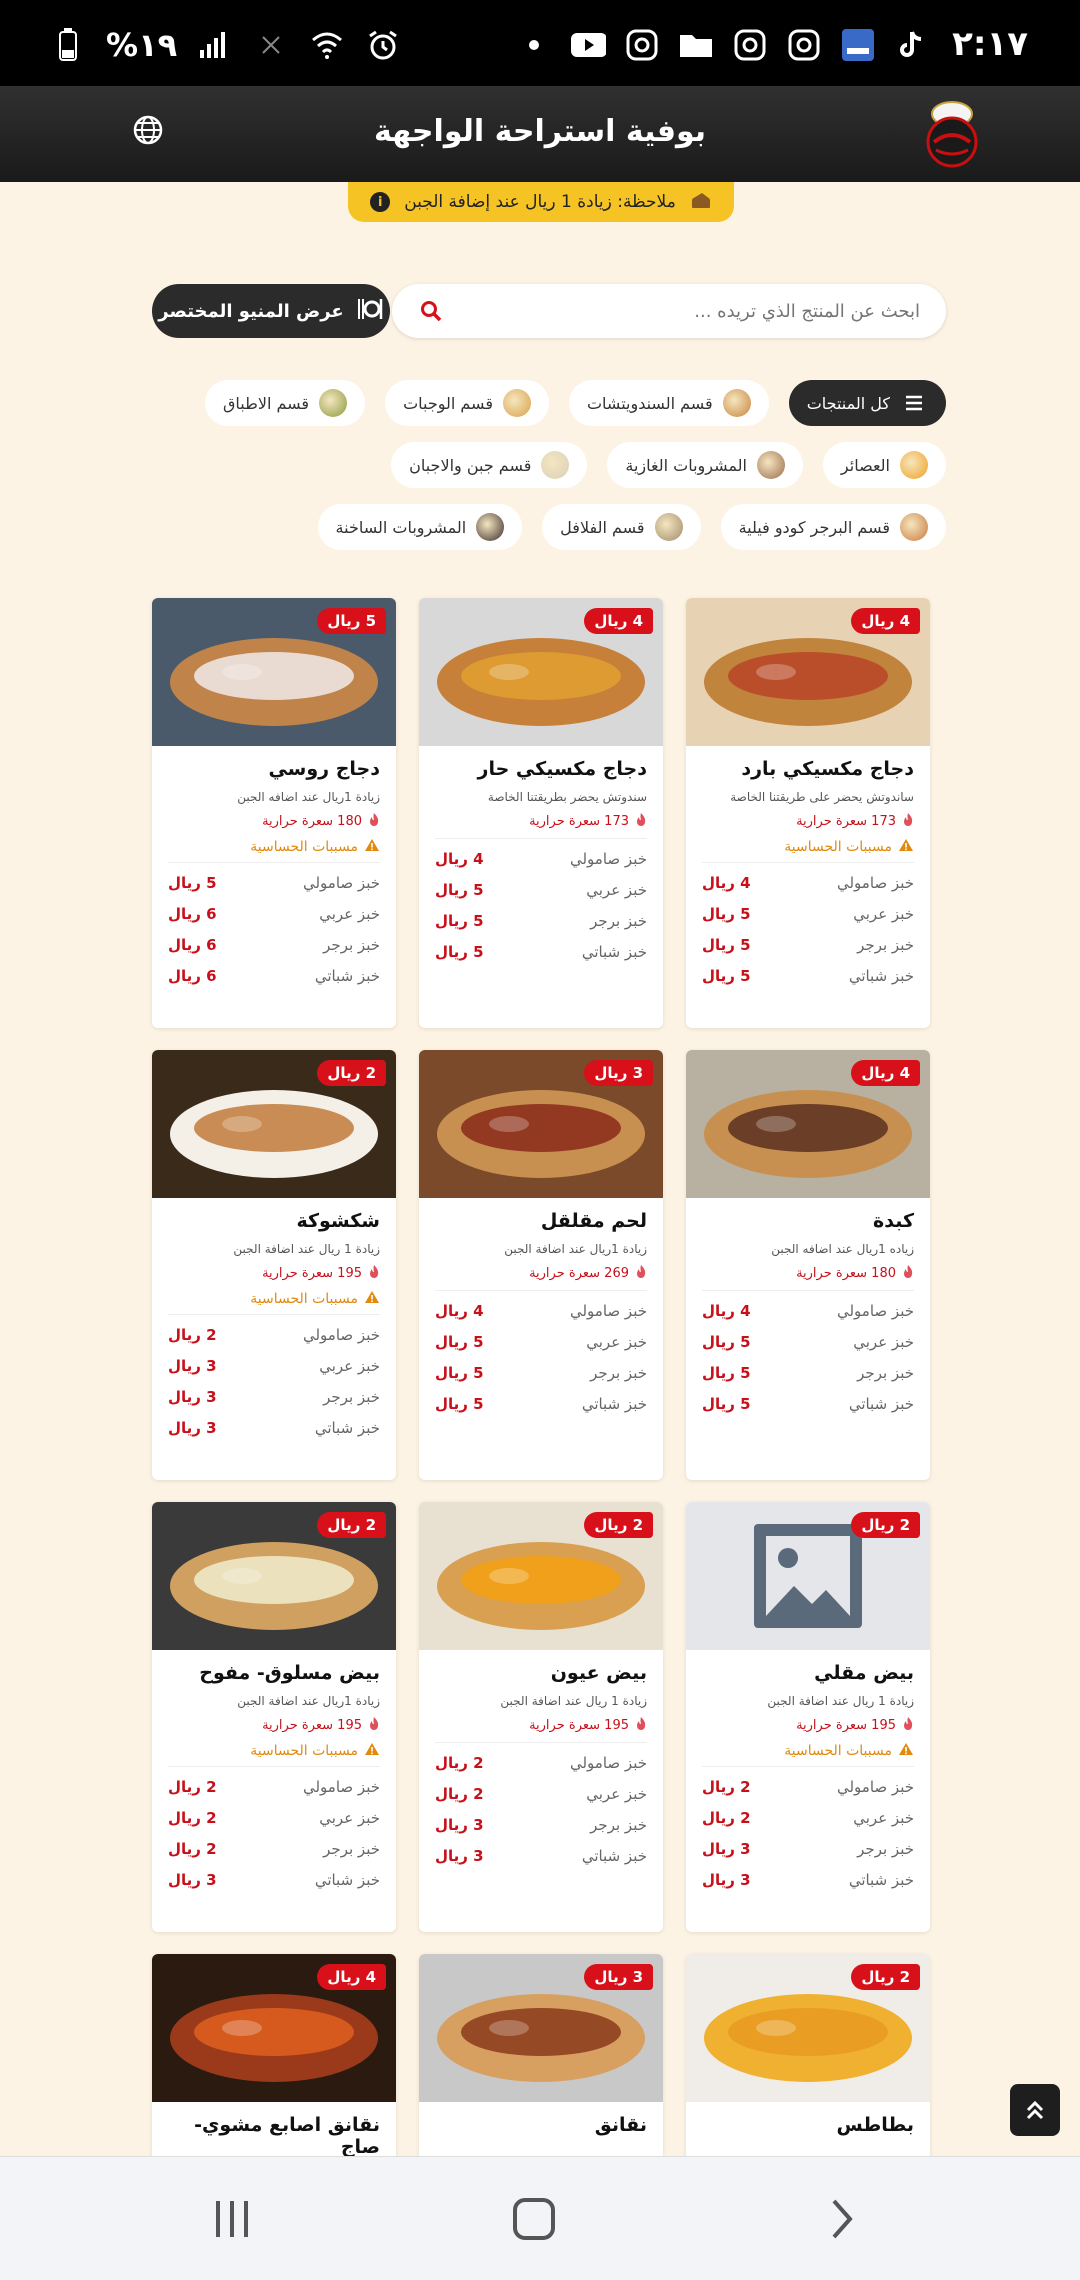 This screenshot has height=2280, width=1080. Describe the element at coordinates (808, 1290) in the screenshot. I see `divider` at that location.